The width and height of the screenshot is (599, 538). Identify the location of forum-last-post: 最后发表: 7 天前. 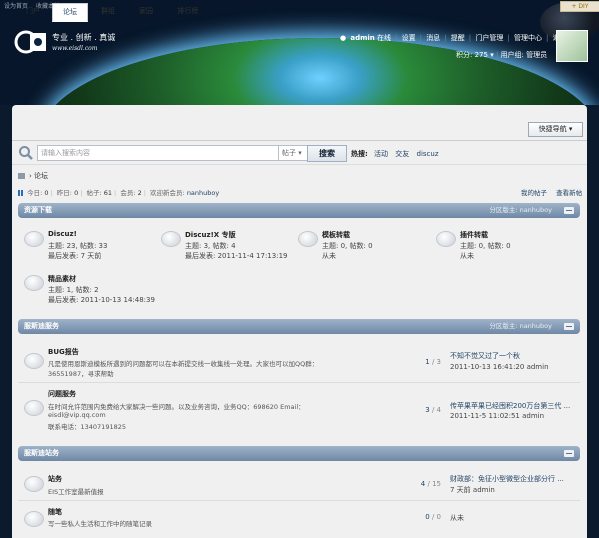
(74, 256).